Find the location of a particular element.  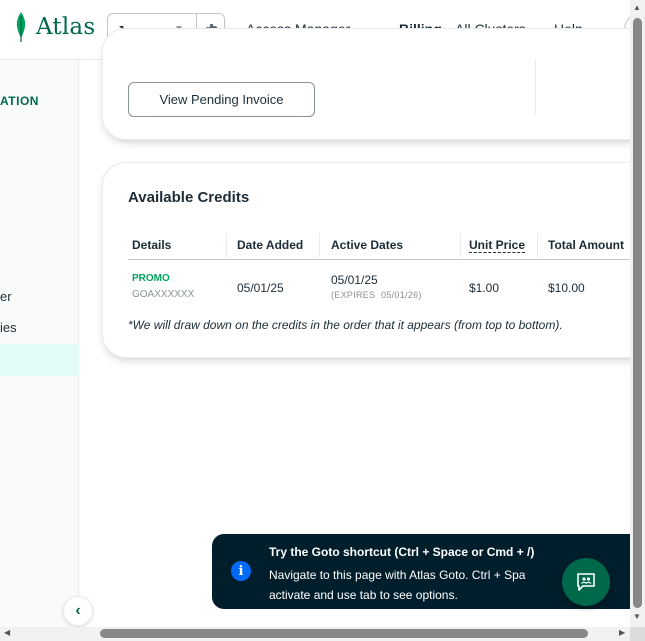

scroll-left-arrow: ◀ is located at coordinates (7, 632).